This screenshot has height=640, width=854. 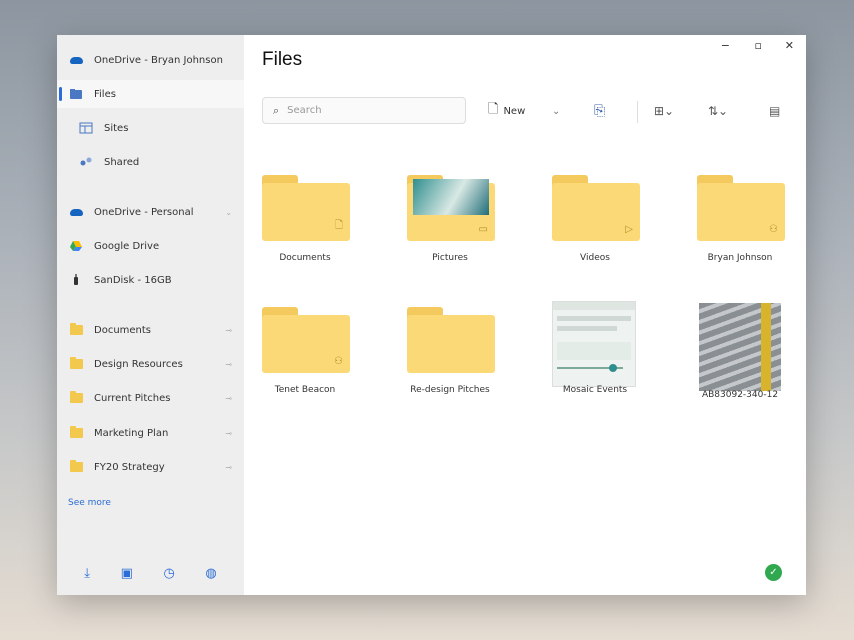 I want to click on sidebar-item-shared: Shared, so click(x=150, y=162).